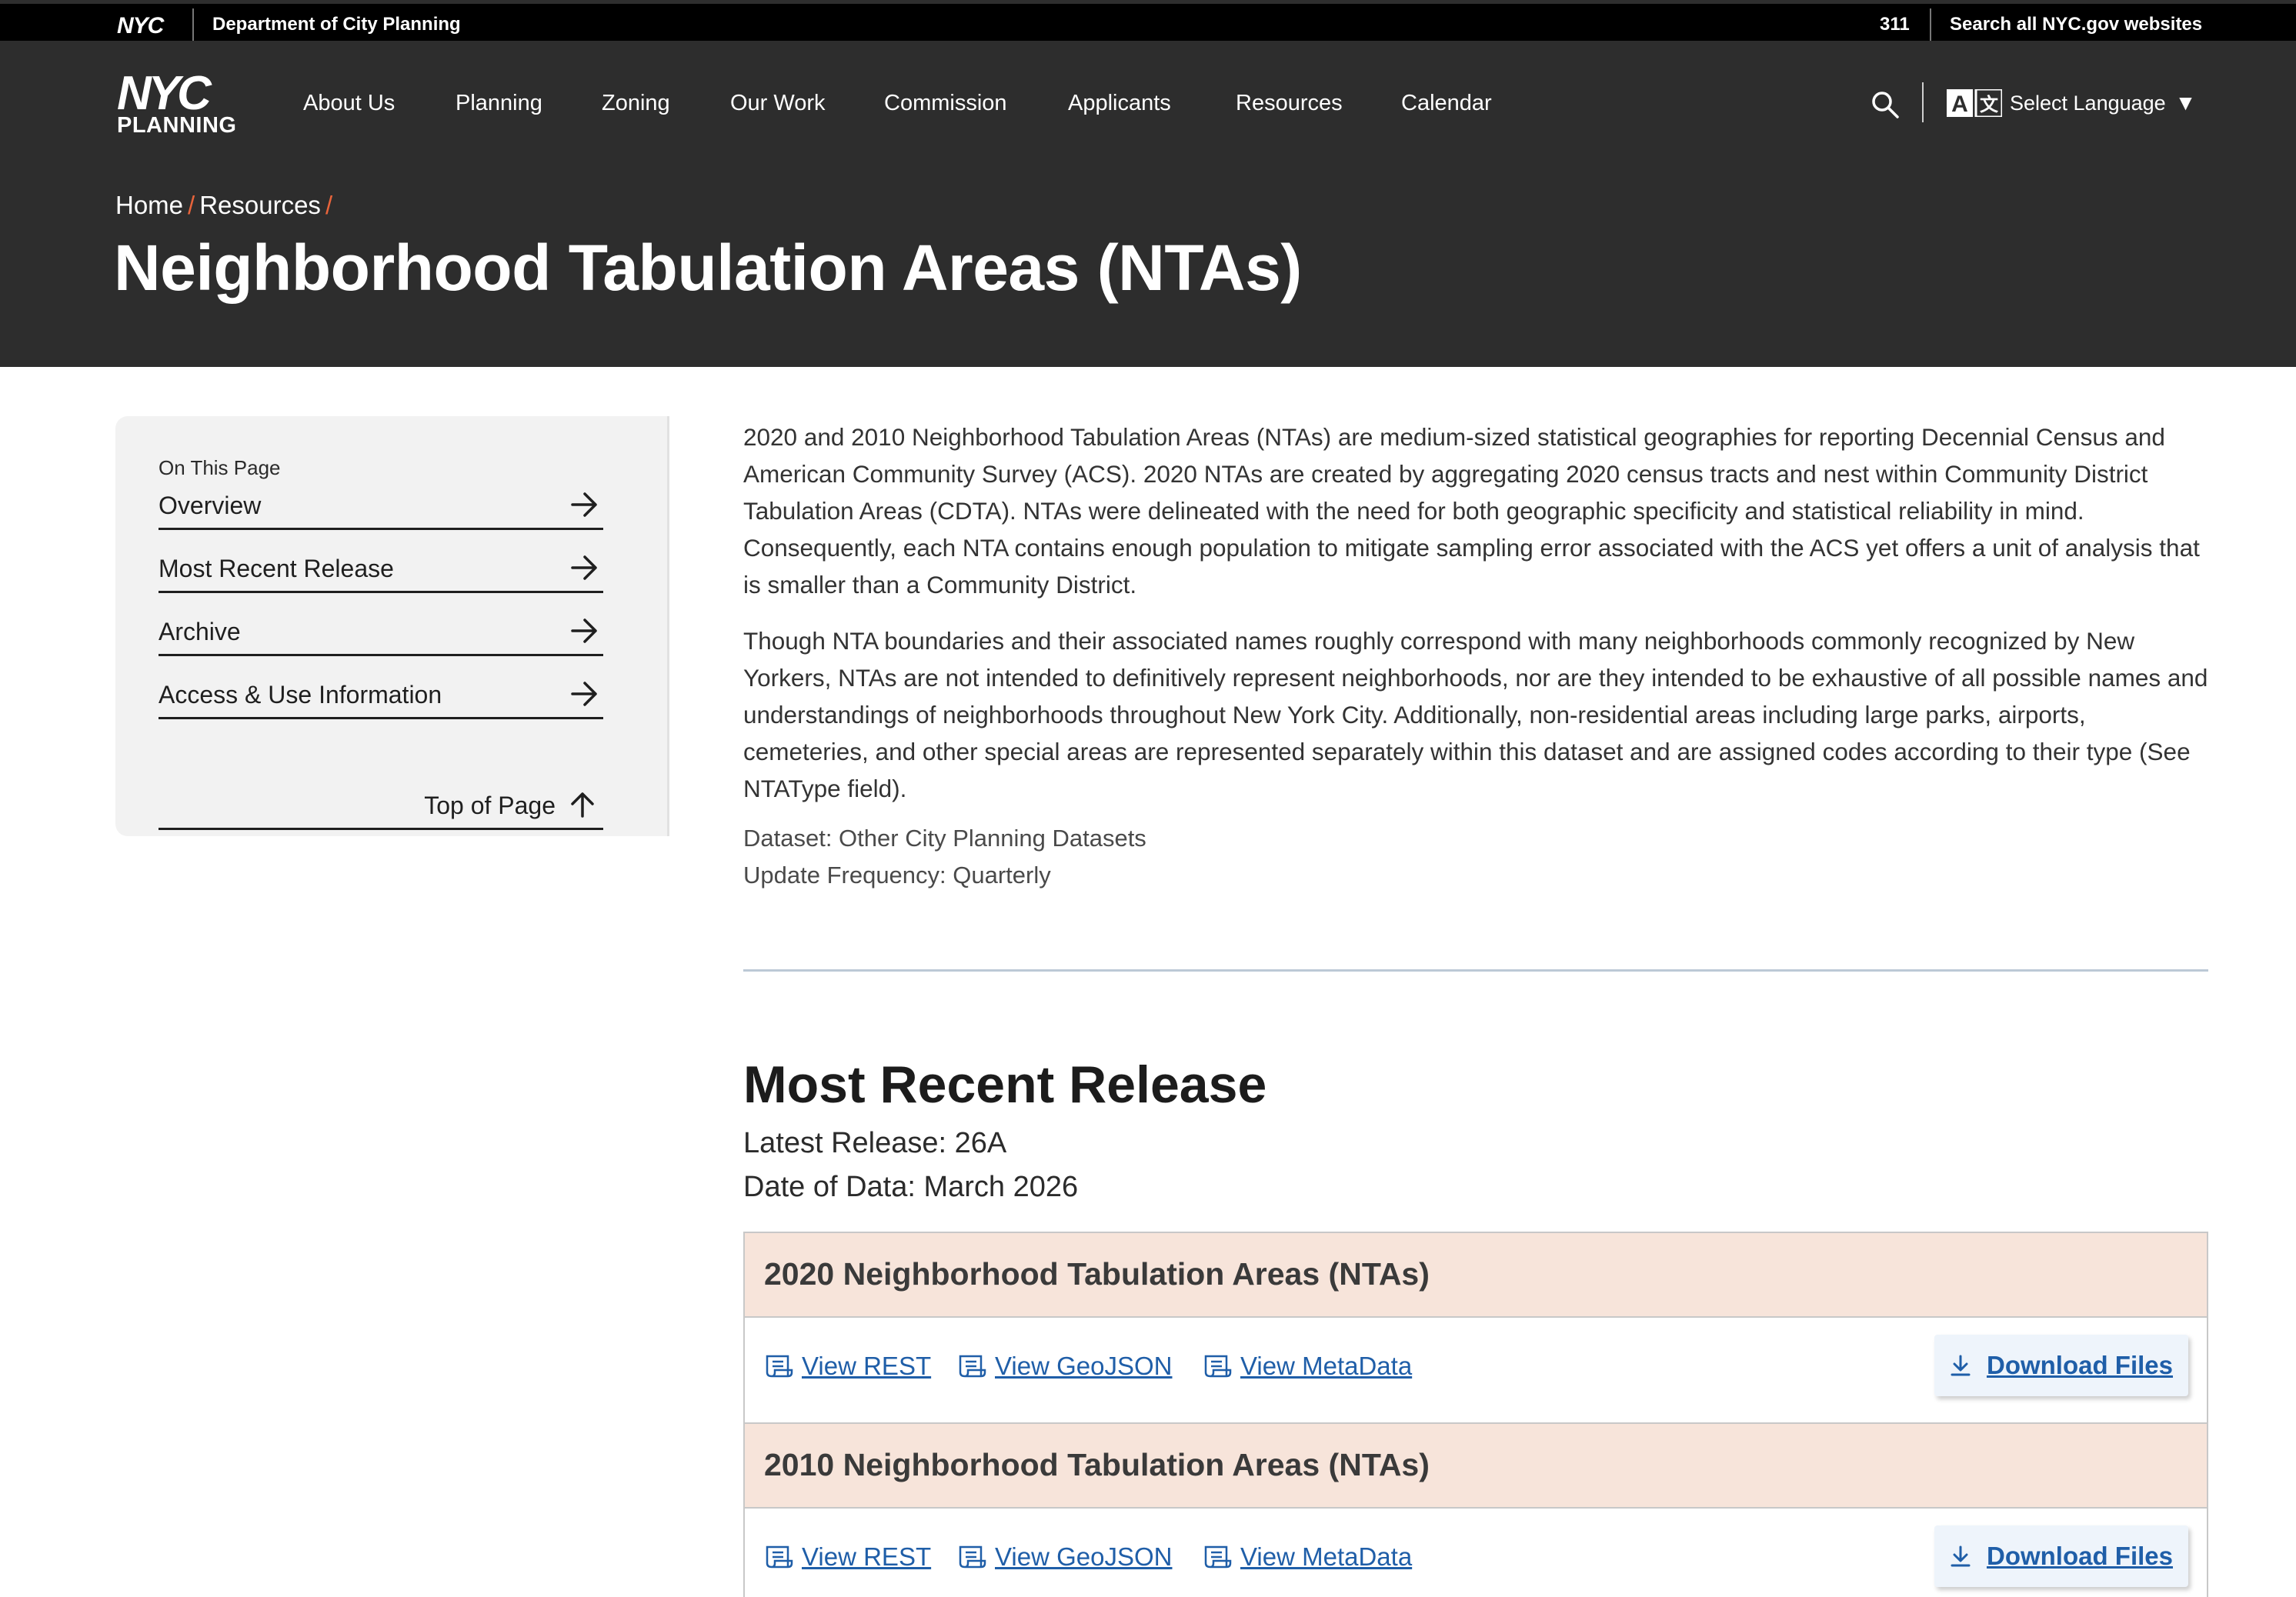  Describe the element at coordinates (2088, 103) in the screenshot. I see `language-label: Select Language` at that location.